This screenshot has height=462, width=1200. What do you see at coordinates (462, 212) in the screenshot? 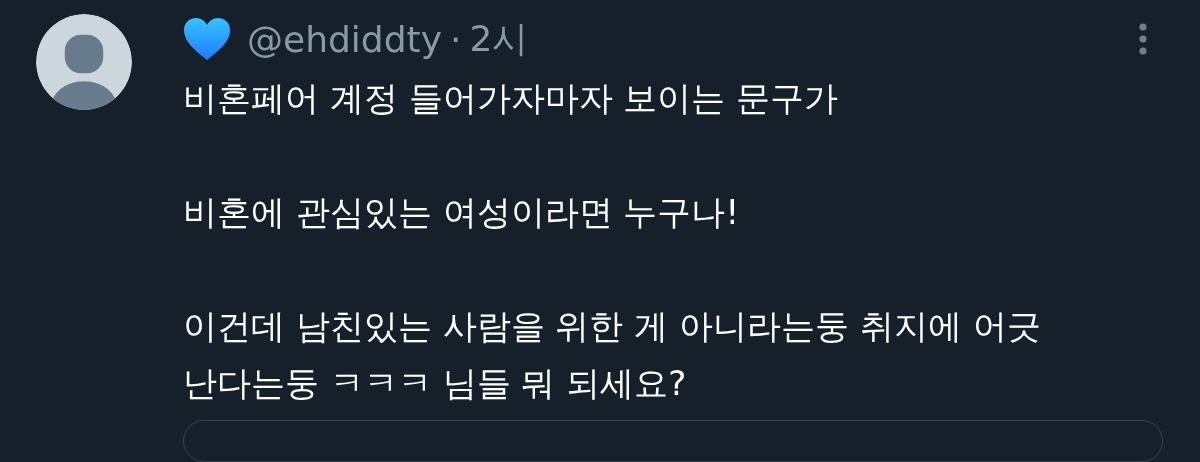
I see `tweet-text: 비혼에 관심있는 여성이라면 누구나!` at bounding box center [462, 212].